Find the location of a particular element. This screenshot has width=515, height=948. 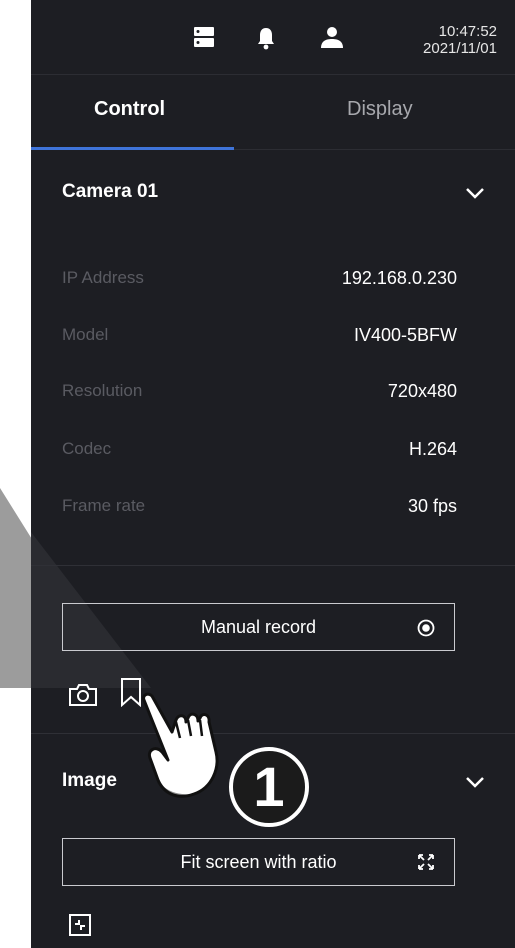

clock: 10:47:52 2021/11/01 is located at coordinates (460, 40).